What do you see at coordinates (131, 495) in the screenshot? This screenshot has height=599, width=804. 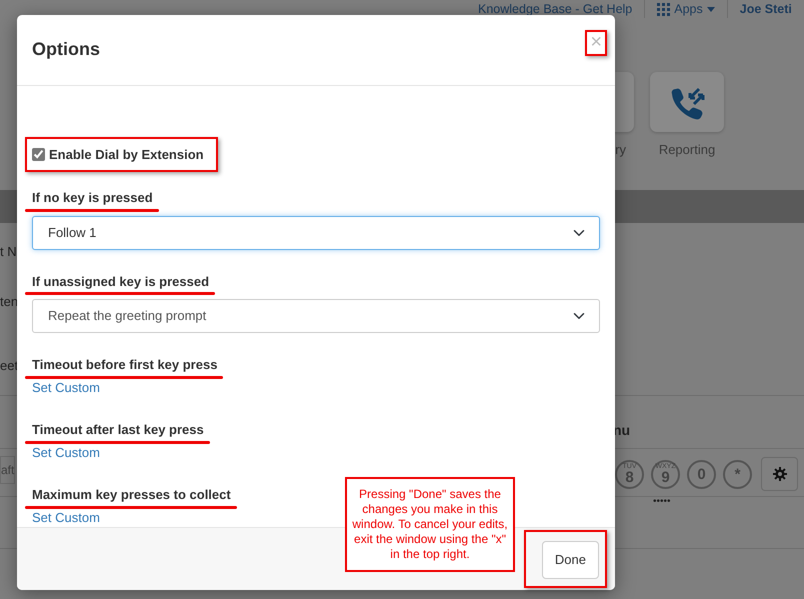 I see `field-label: Maximum key presses to collect` at bounding box center [131, 495].